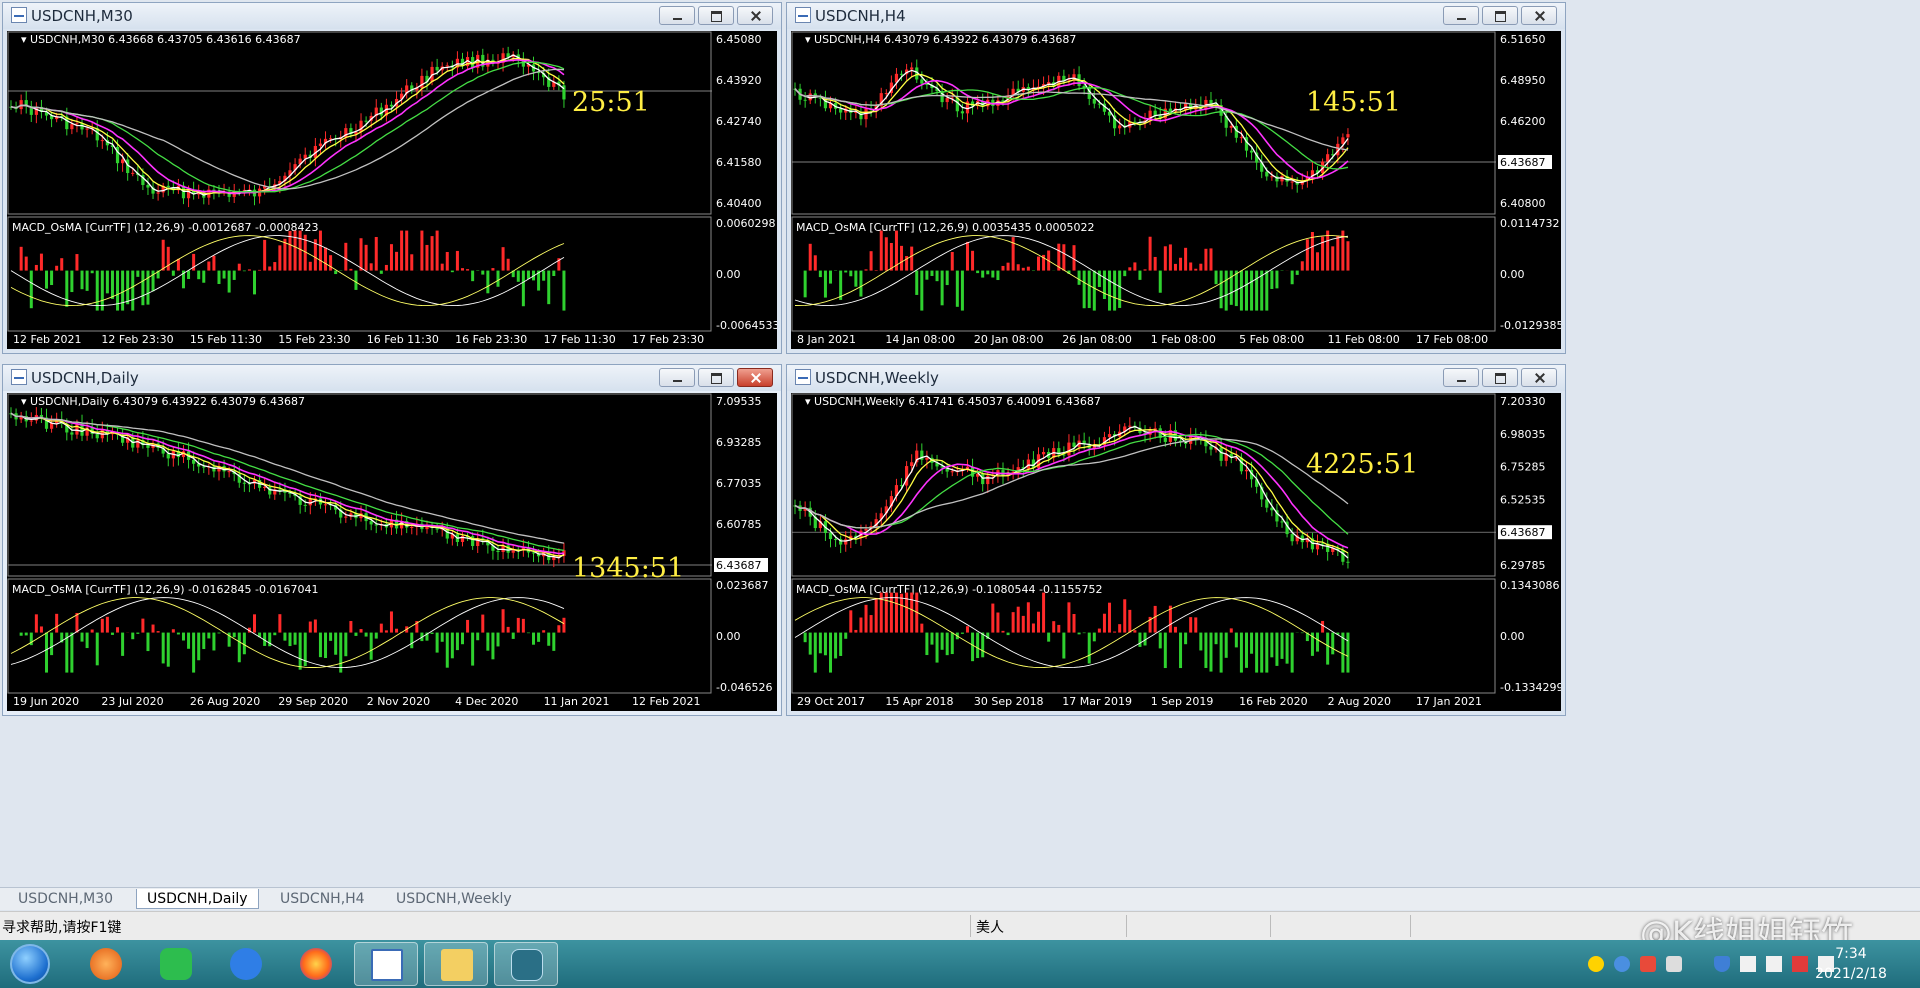 The width and height of the screenshot is (1920, 988). What do you see at coordinates (197, 899) in the screenshot?
I see `tab-daily: USDCNH,Daily` at bounding box center [197, 899].